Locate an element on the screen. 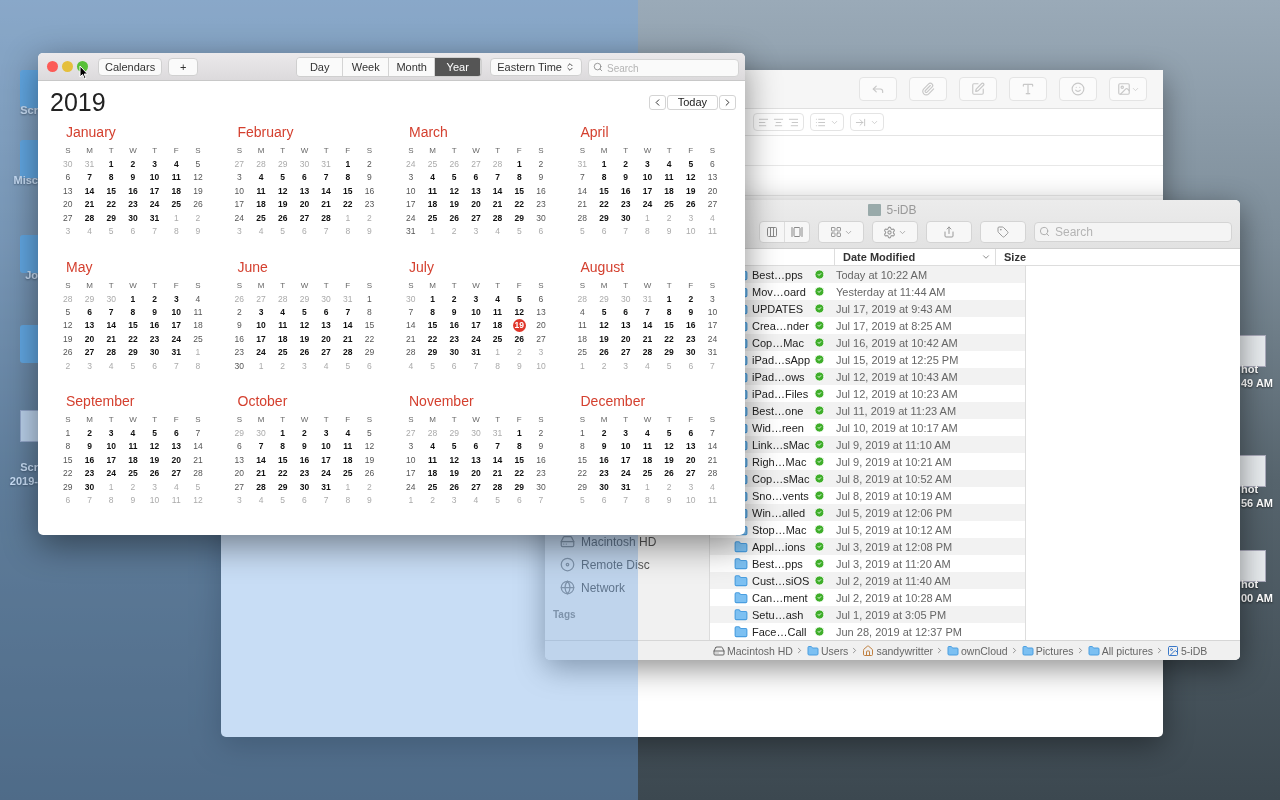  search-field: Search is located at coordinates (1133, 232).